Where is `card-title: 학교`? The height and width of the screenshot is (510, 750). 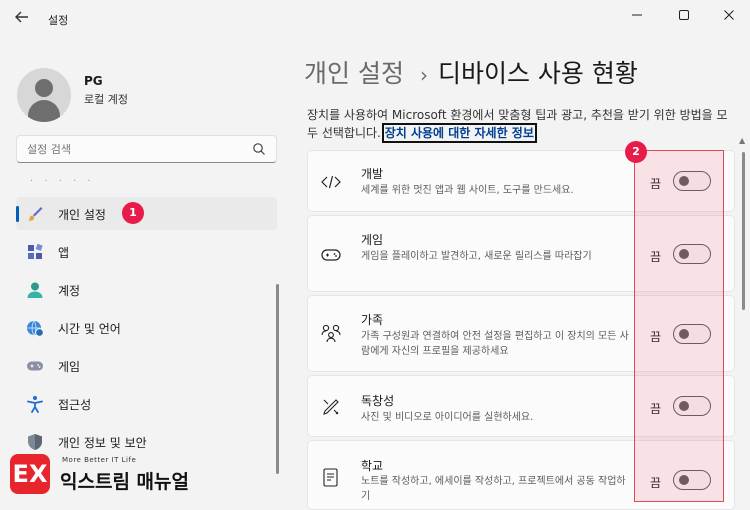
card-title: 학교 is located at coordinates (372, 466).